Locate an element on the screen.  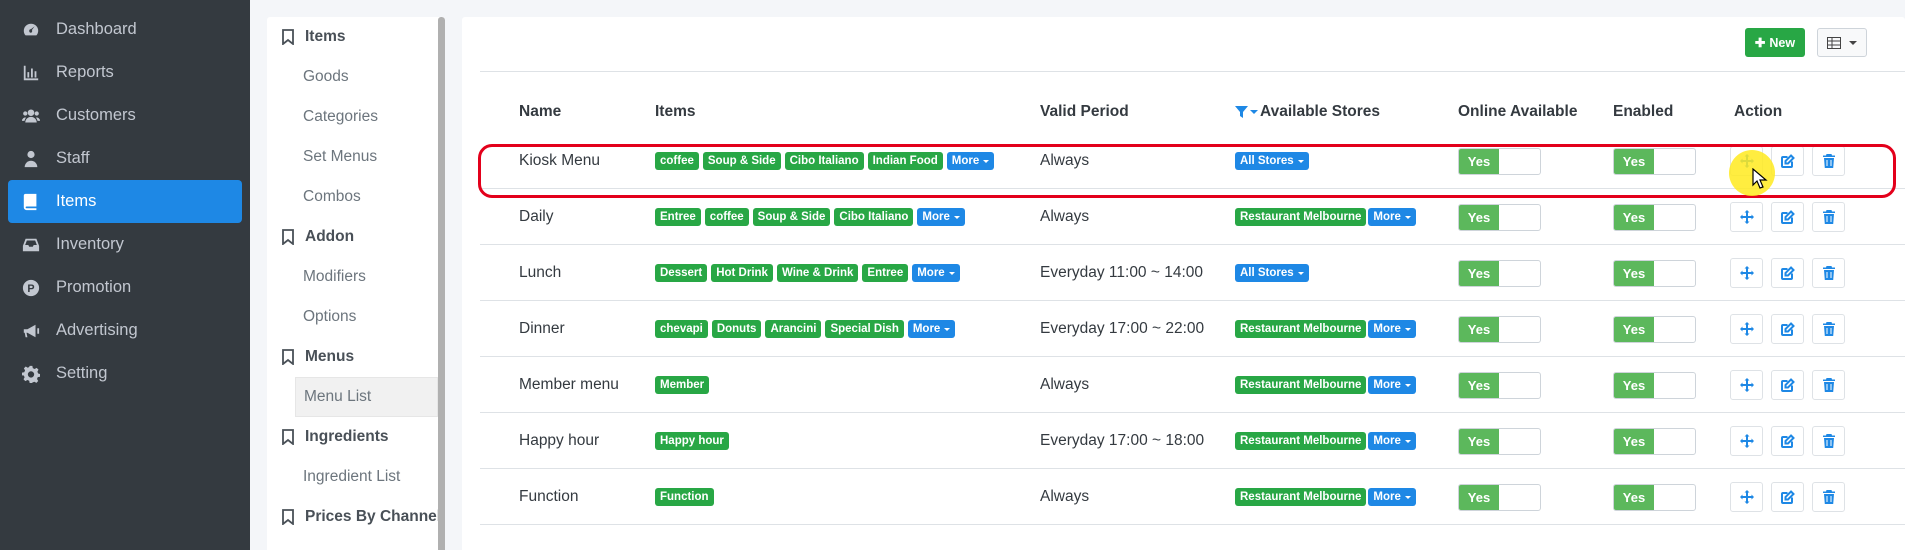
subnav-header-menus: Menus is located at coordinates (356, 357).